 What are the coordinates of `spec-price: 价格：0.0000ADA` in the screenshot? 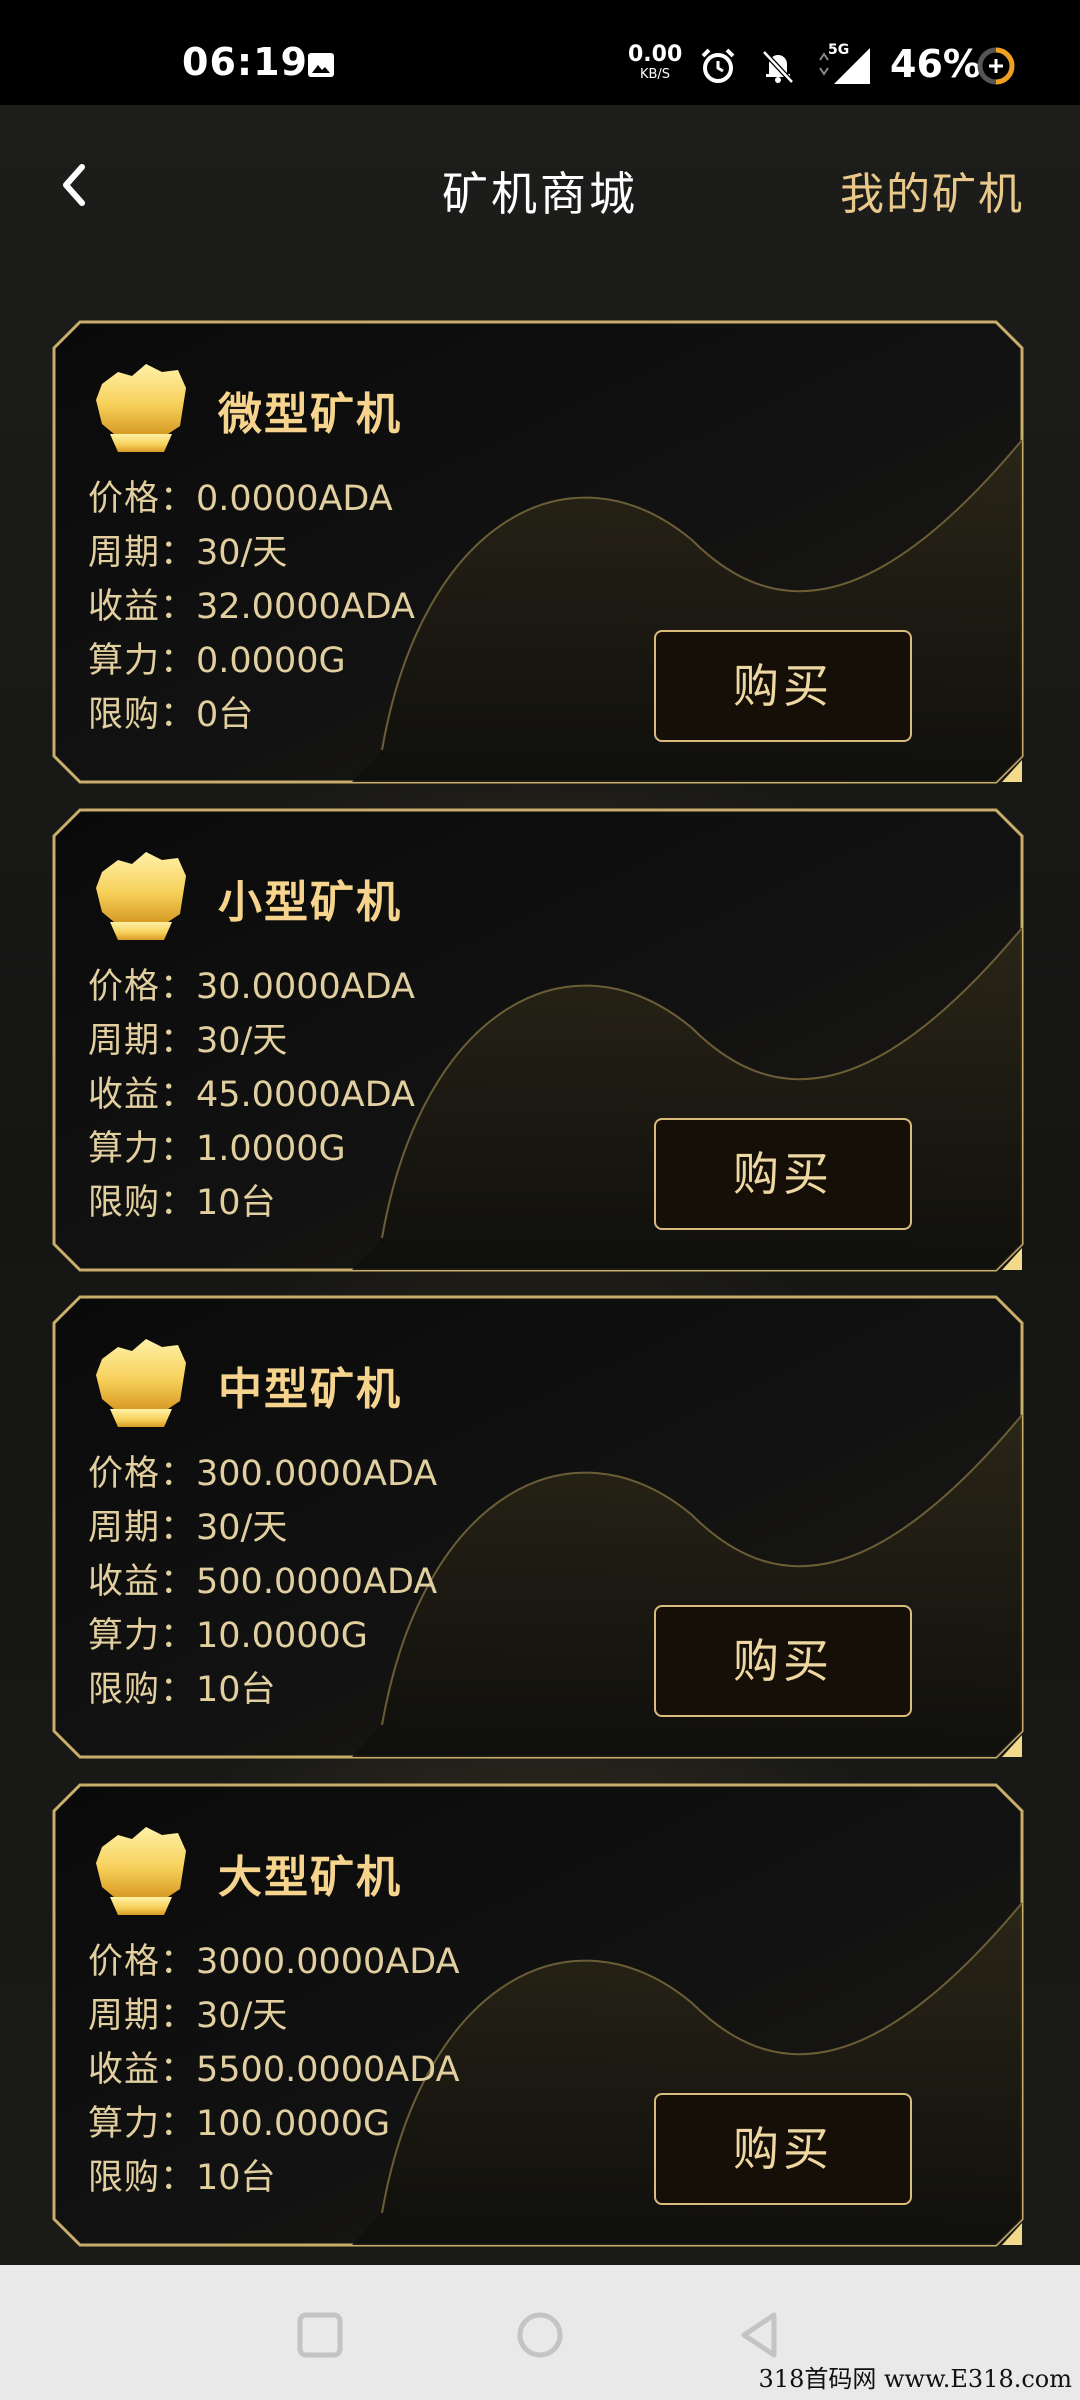 It's located at (251, 499).